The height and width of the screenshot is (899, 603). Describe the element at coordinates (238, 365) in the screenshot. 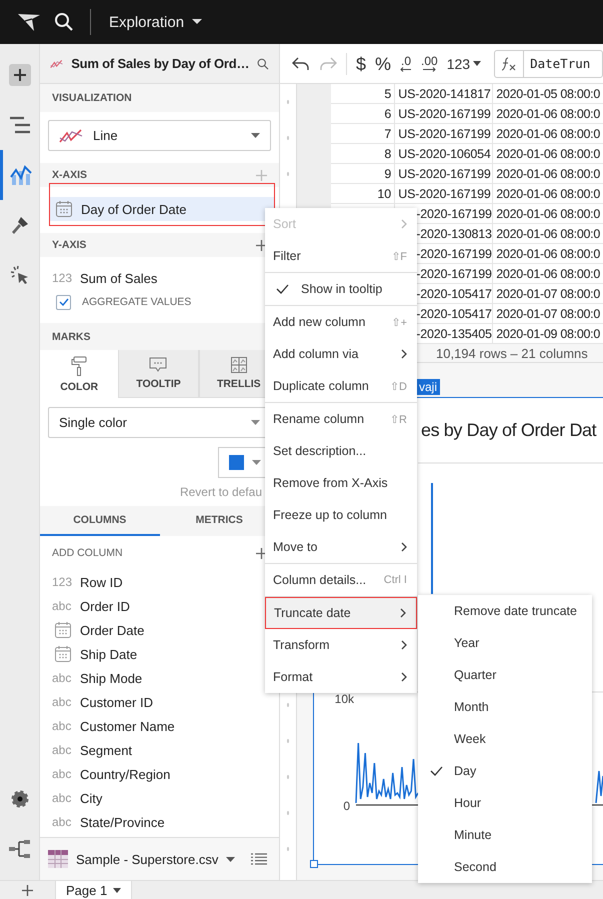

I see `grid-icon` at that location.